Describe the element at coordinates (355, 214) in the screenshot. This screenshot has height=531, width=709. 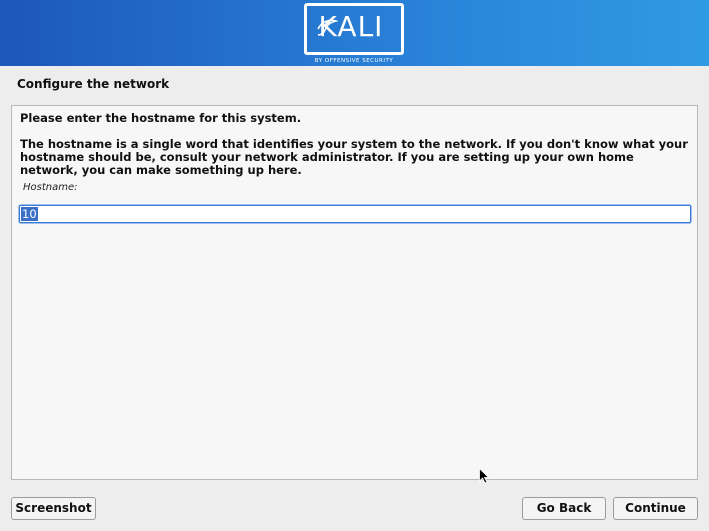
I see `hostname-input: 10` at that location.